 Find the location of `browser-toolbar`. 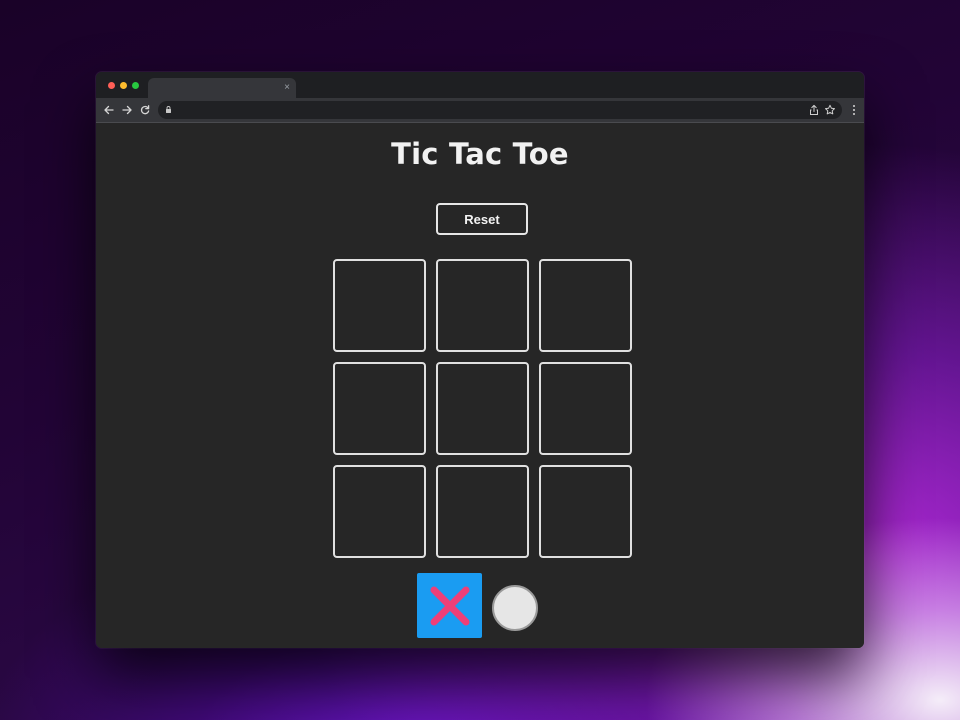

browser-toolbar is located at coordinates (480, 110).